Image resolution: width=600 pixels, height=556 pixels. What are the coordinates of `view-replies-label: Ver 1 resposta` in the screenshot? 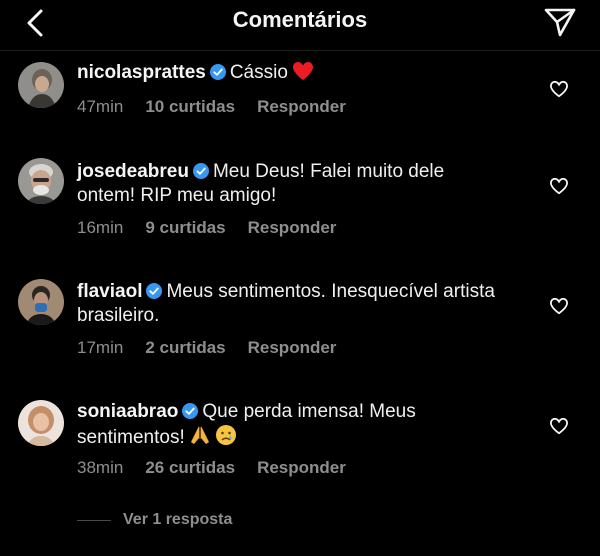 It's located at (178, 519).